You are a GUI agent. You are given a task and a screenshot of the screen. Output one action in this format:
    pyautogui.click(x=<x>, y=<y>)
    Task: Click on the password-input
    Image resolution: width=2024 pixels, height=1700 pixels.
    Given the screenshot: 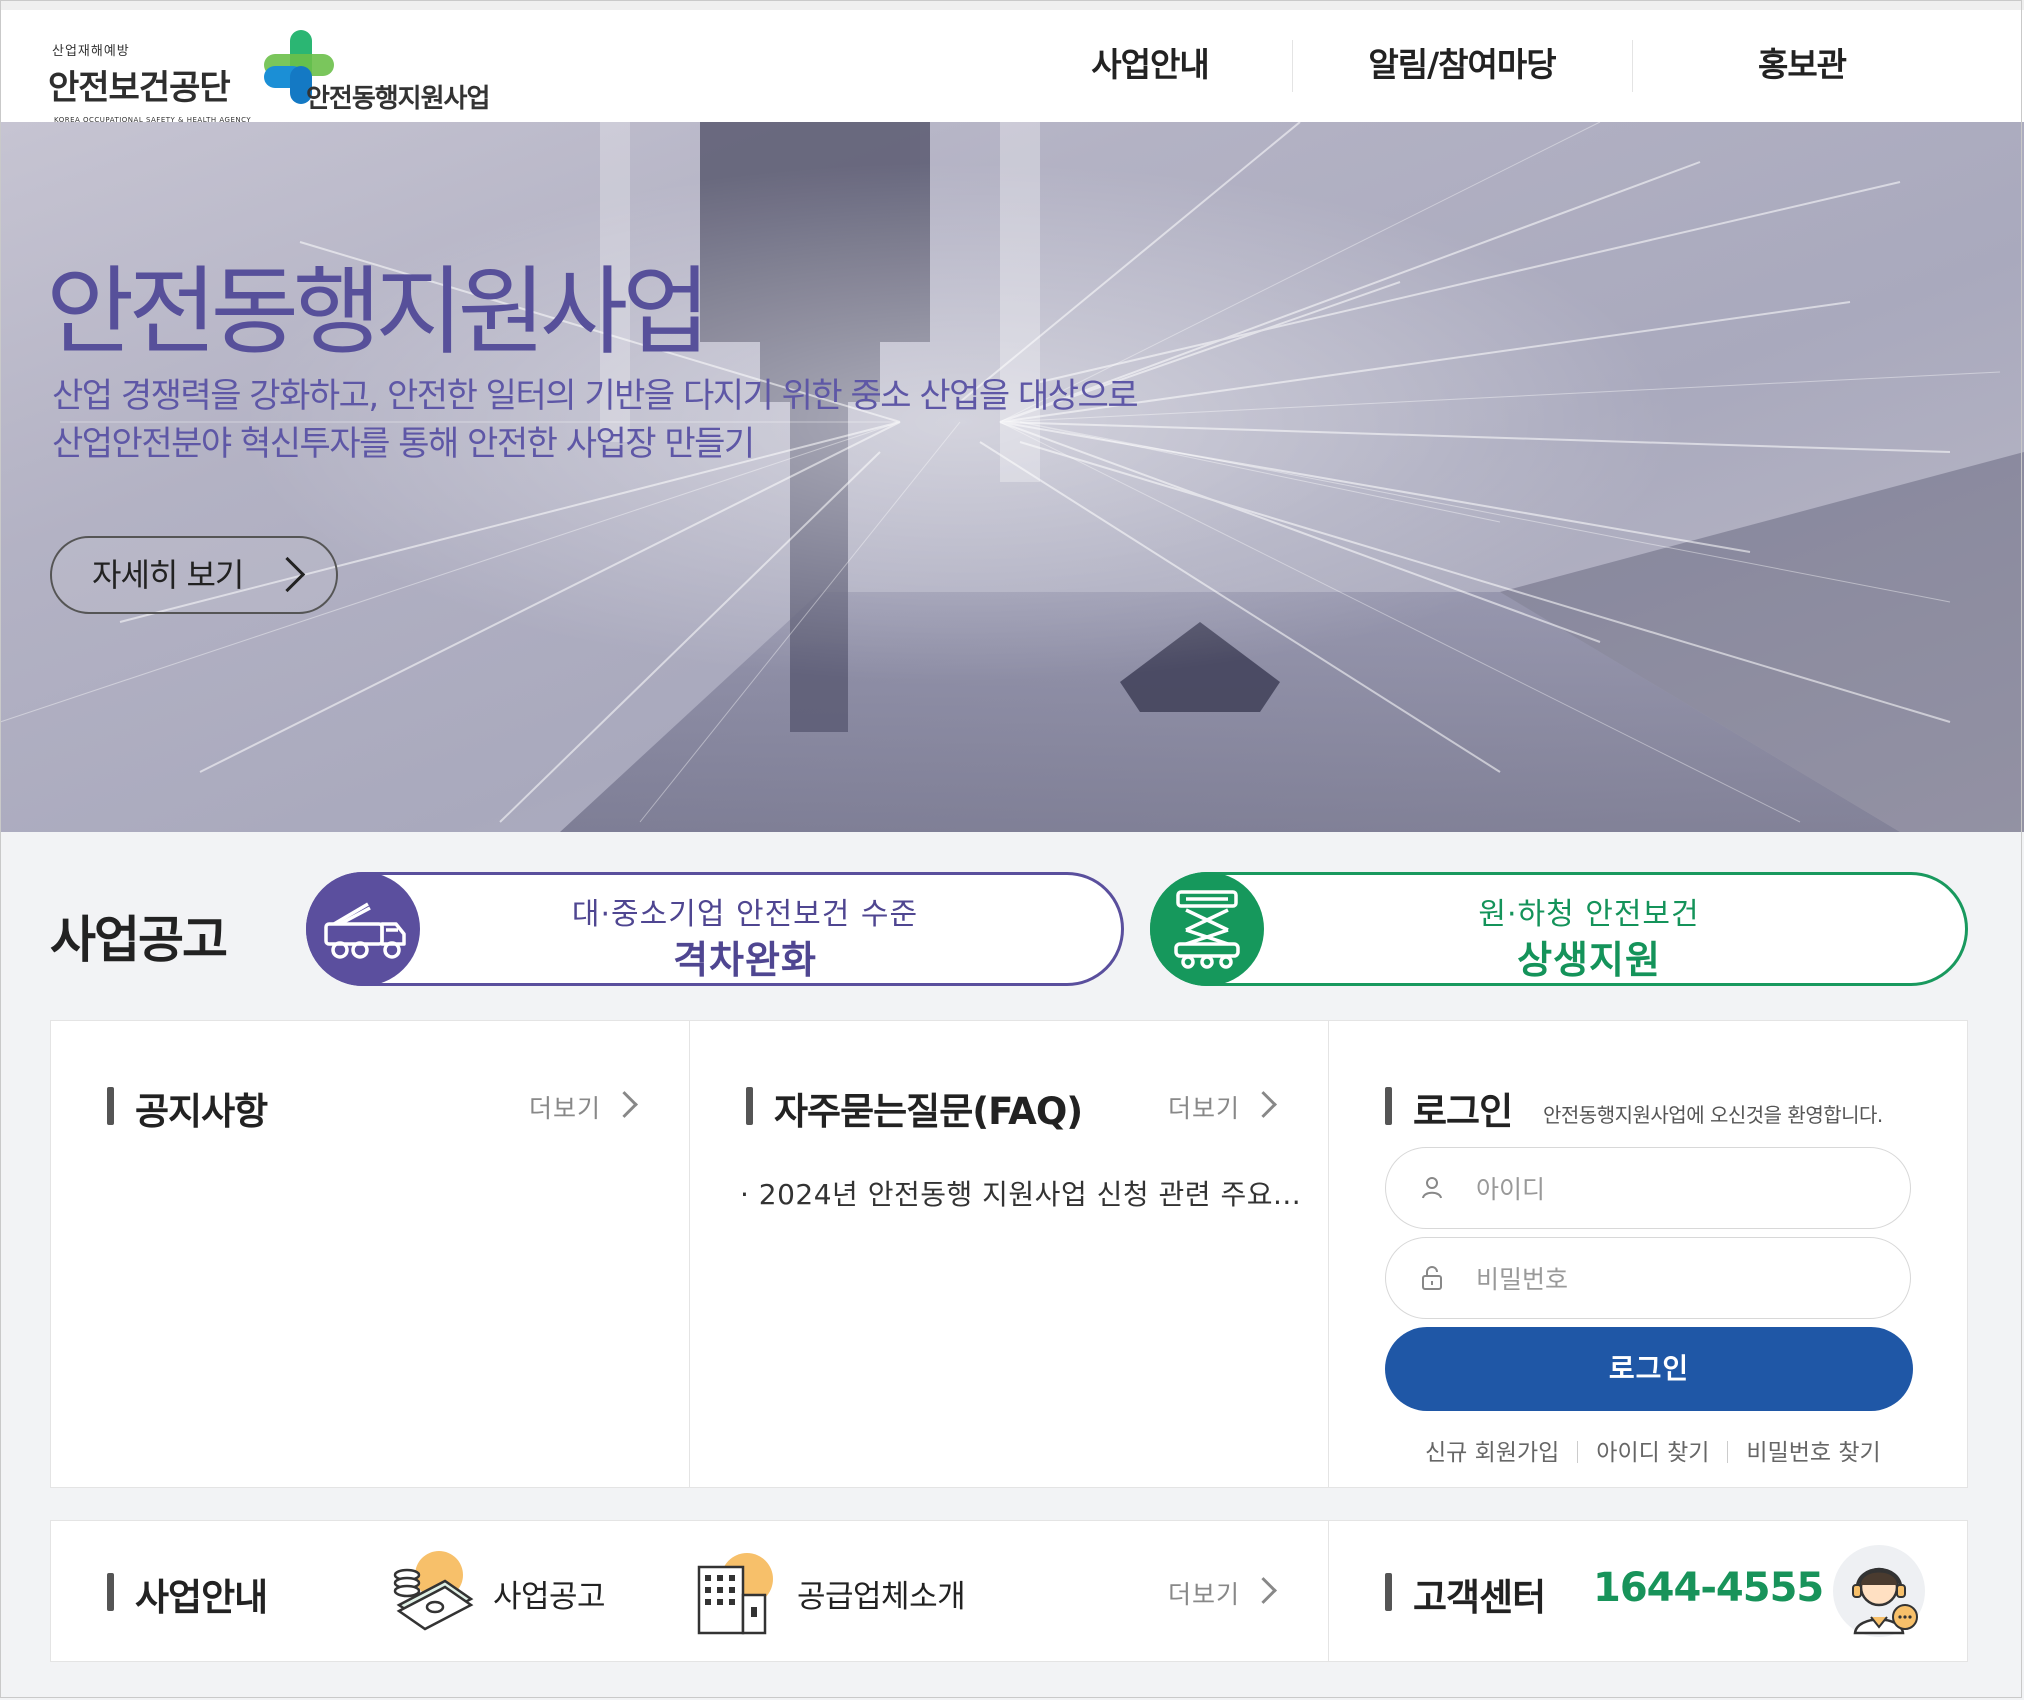 What is the action you would take?
    pyautogui.click(x=1676, y=1279)
    